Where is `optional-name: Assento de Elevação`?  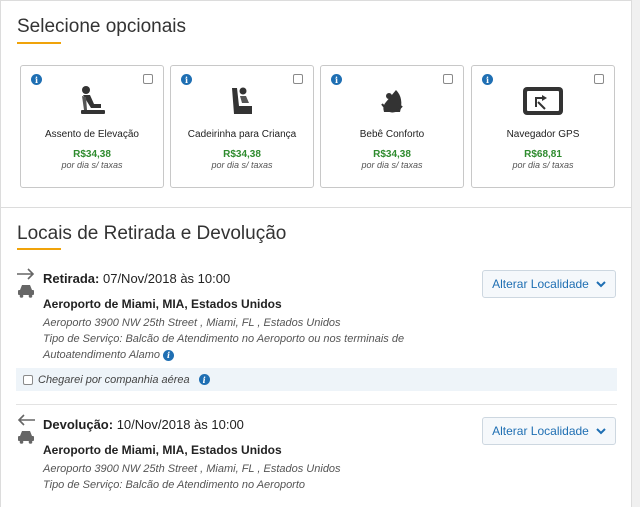
optional-name: Assento de Elevação is located at coordinates (92, 134).